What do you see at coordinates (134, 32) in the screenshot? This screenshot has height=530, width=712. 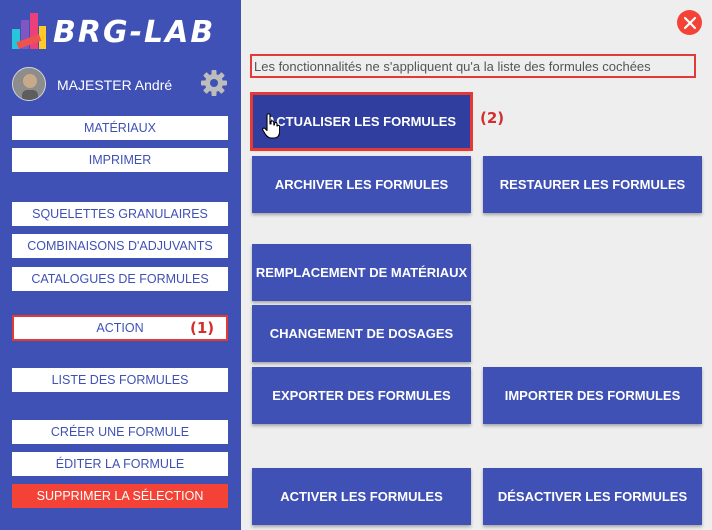 I see `app-logo-text: BRG-LAB` at bounding box center [134, 32].